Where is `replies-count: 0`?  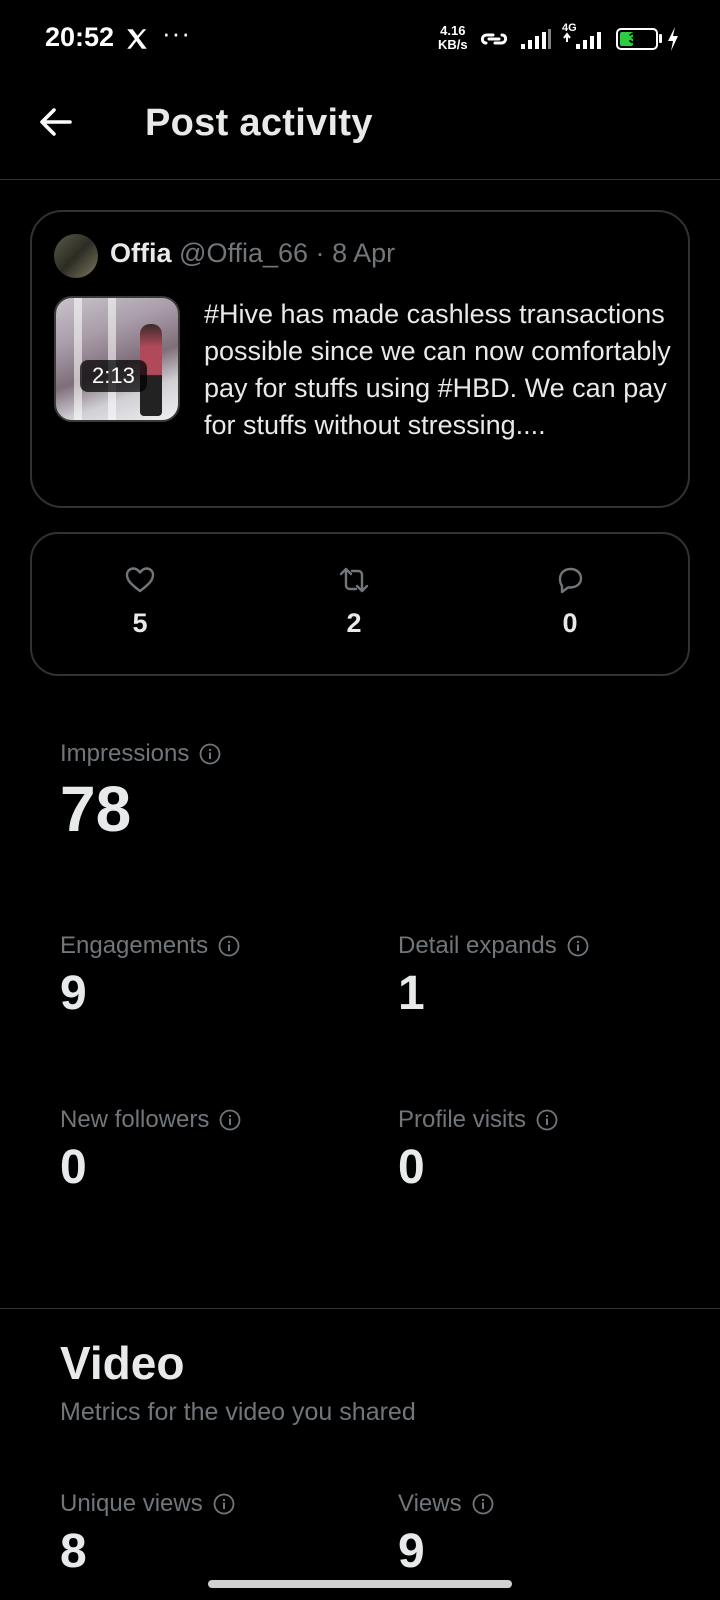
replies-count: 0 is located at coordinates (570, 623).